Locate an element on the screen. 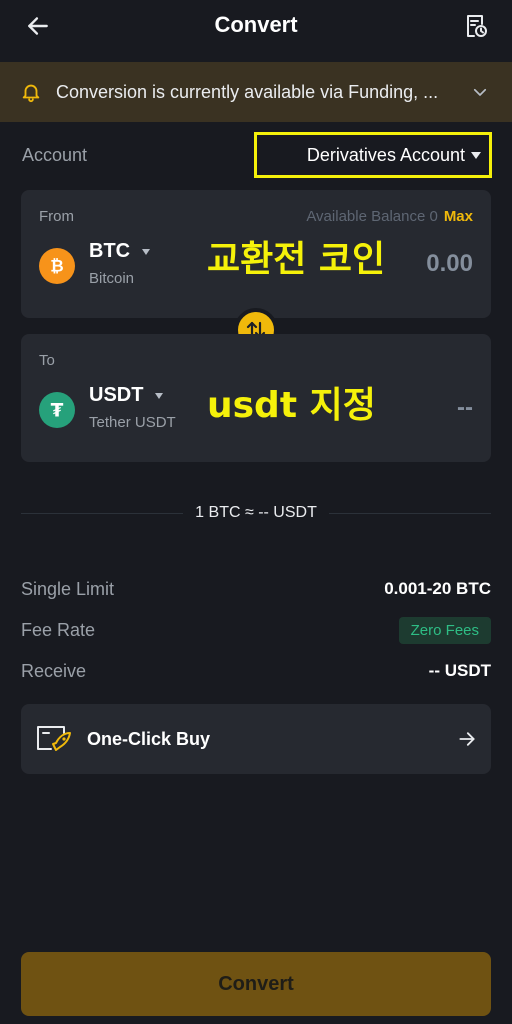 This screenshot has width=512, height=1024. single-limit-value: 0.001-20 BTC is located at coordinates (437, 588).